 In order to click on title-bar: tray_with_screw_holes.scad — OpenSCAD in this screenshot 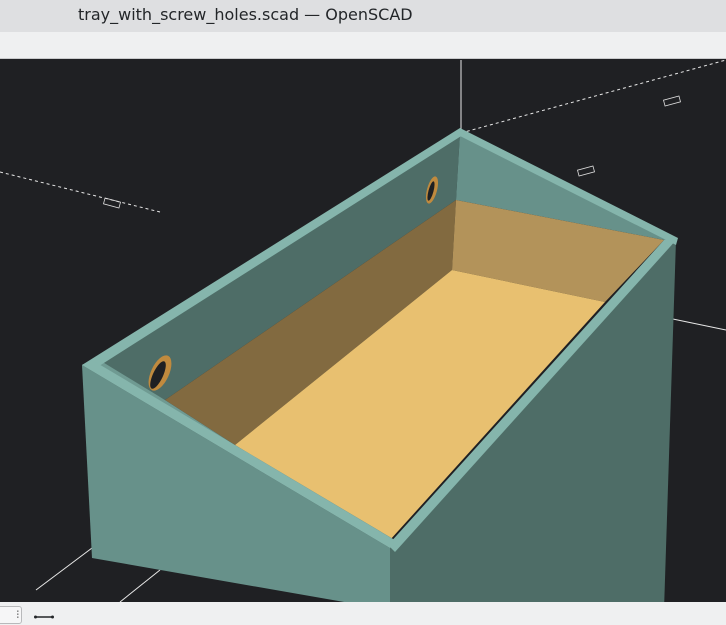, I will do `click(363, 16)`.